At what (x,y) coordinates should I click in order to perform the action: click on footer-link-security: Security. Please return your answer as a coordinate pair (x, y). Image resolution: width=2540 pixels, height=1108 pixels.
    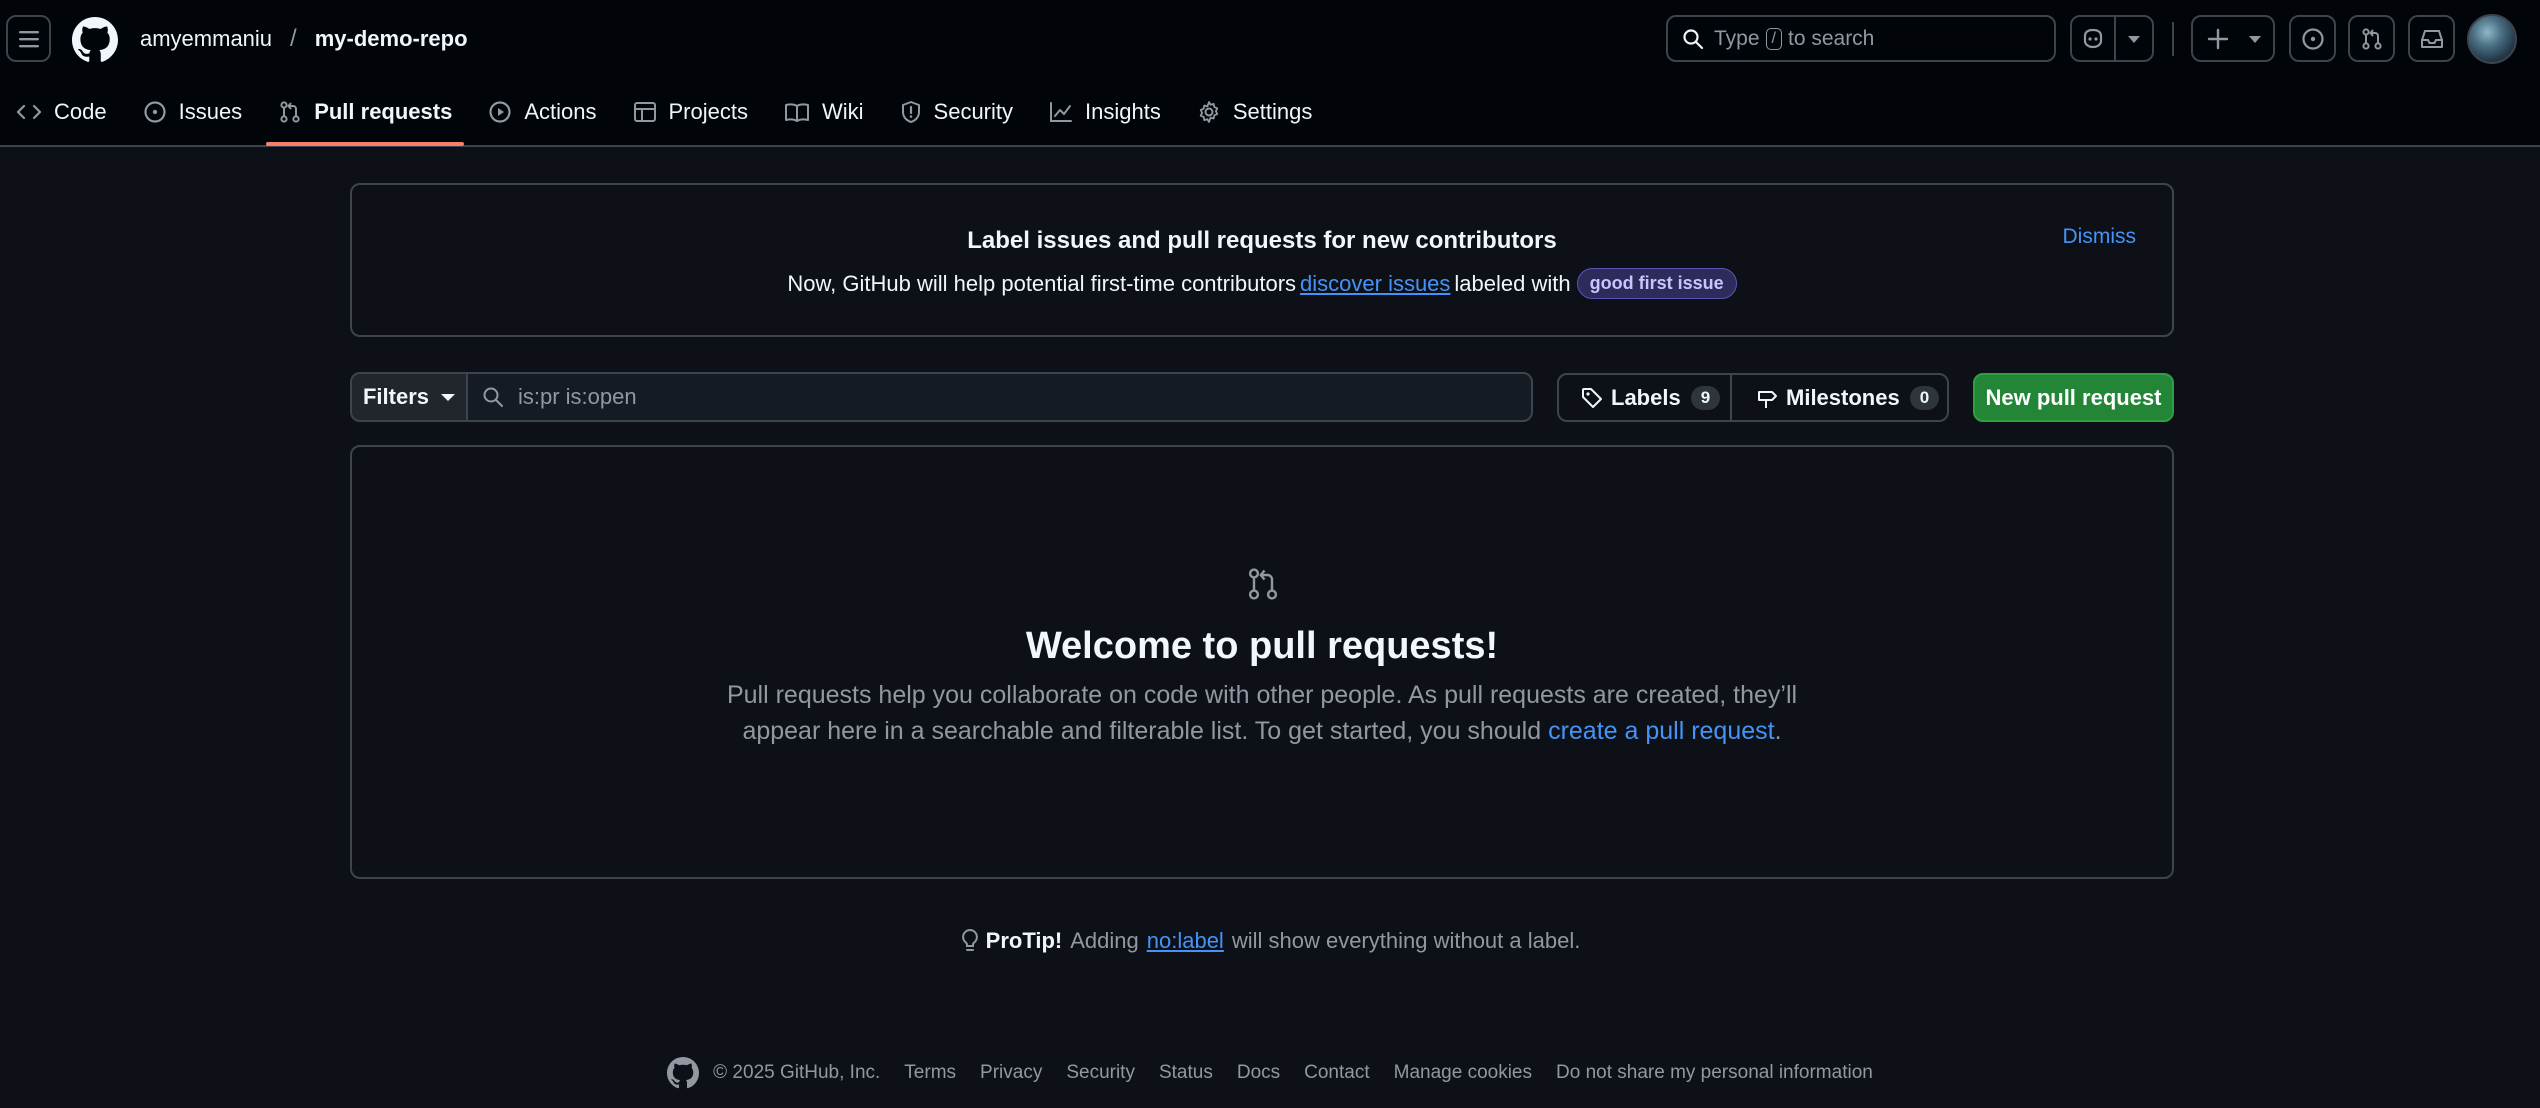
    Looking at the image, I should click on (1100, 1073).